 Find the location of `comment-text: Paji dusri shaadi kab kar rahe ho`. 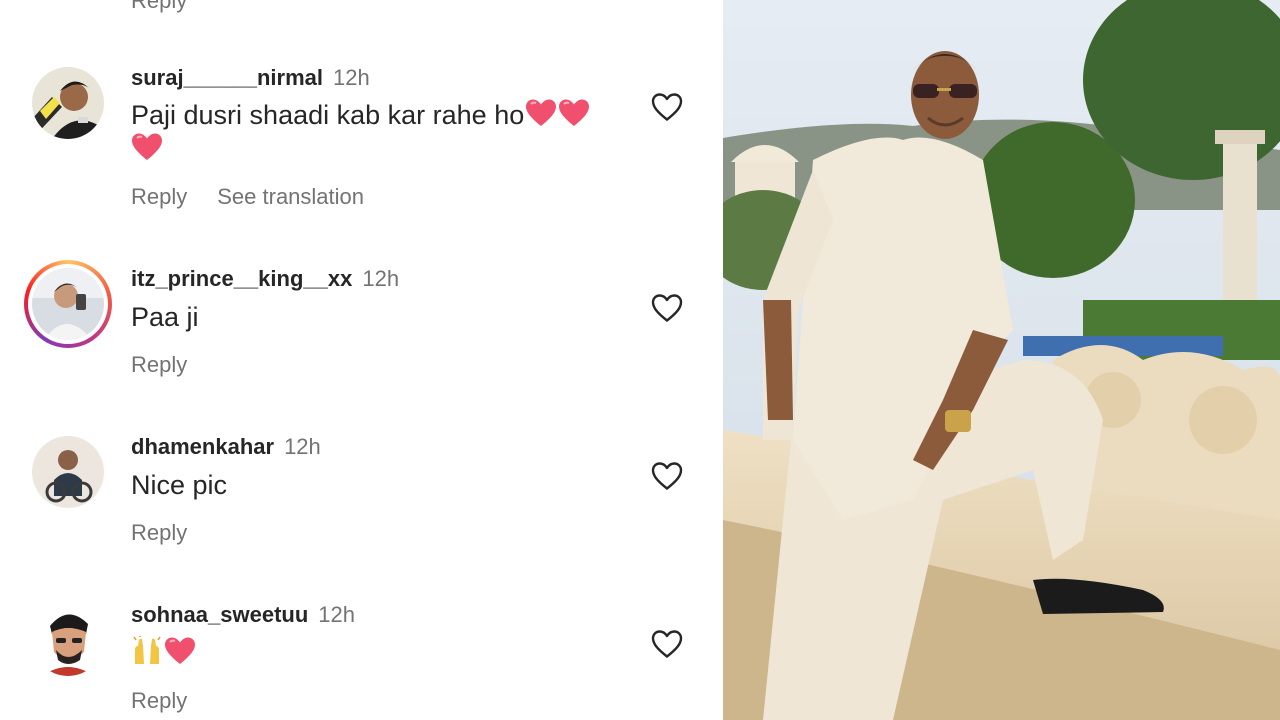

comment-text: Paji dusri shaadi kab kar rahe ho is located at coordinates (371, 132).